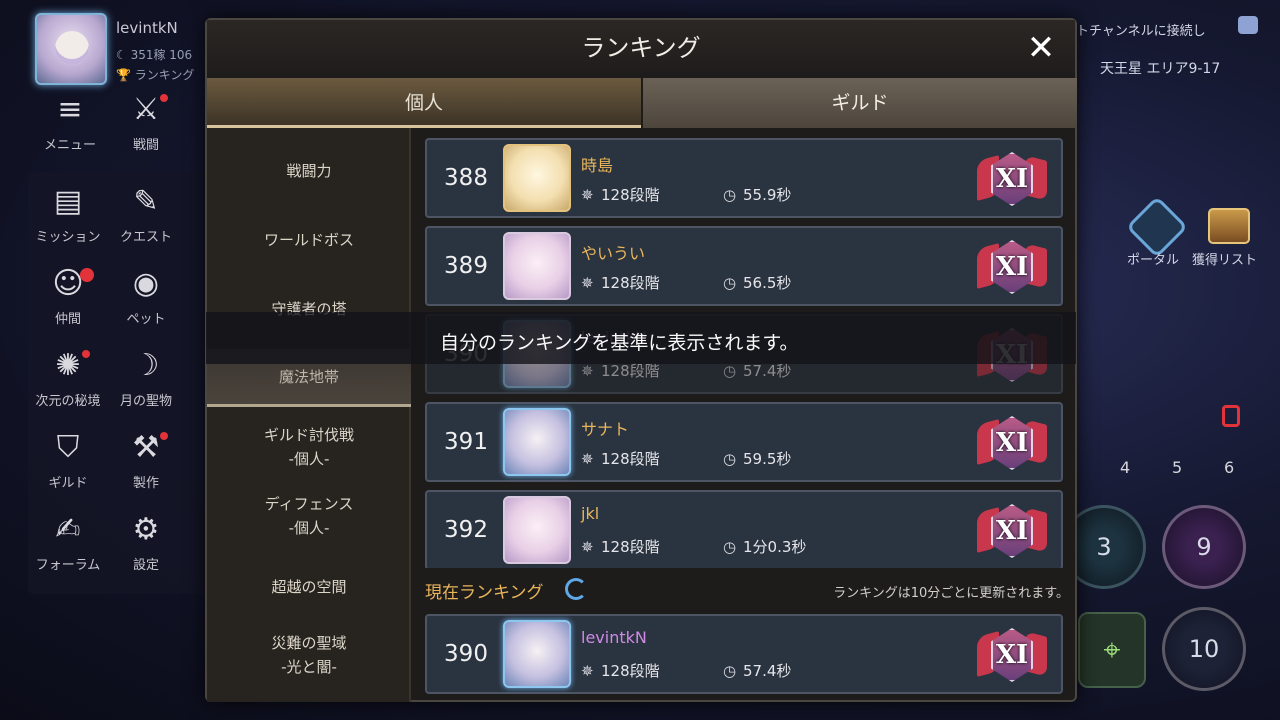  I want to click on ranking-row: 389 やいうい ✵ 128段階 ◷ 56.5秒 XI, so click(744, 266).